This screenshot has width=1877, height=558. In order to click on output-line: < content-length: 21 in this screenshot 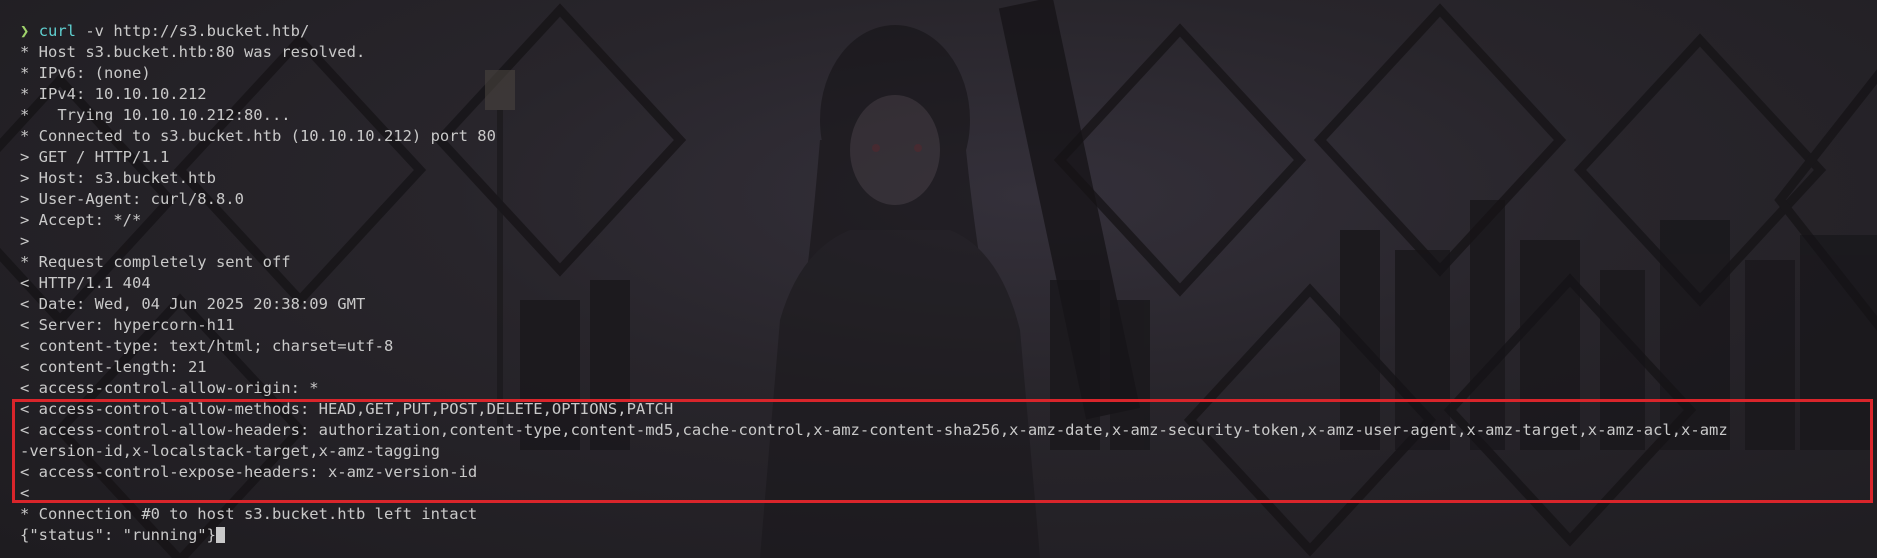, I will do `click(113, 367)`.